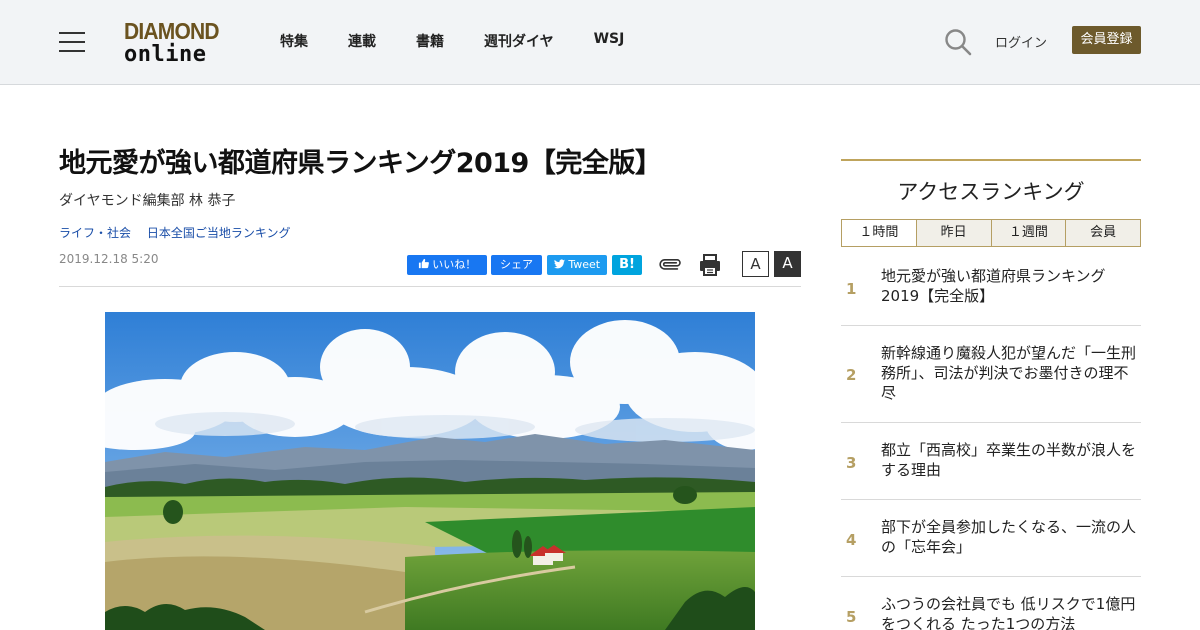 The width and height of the screenshot is (1200, 630). I want to click on ranking-number: 3, so click(851, 463).